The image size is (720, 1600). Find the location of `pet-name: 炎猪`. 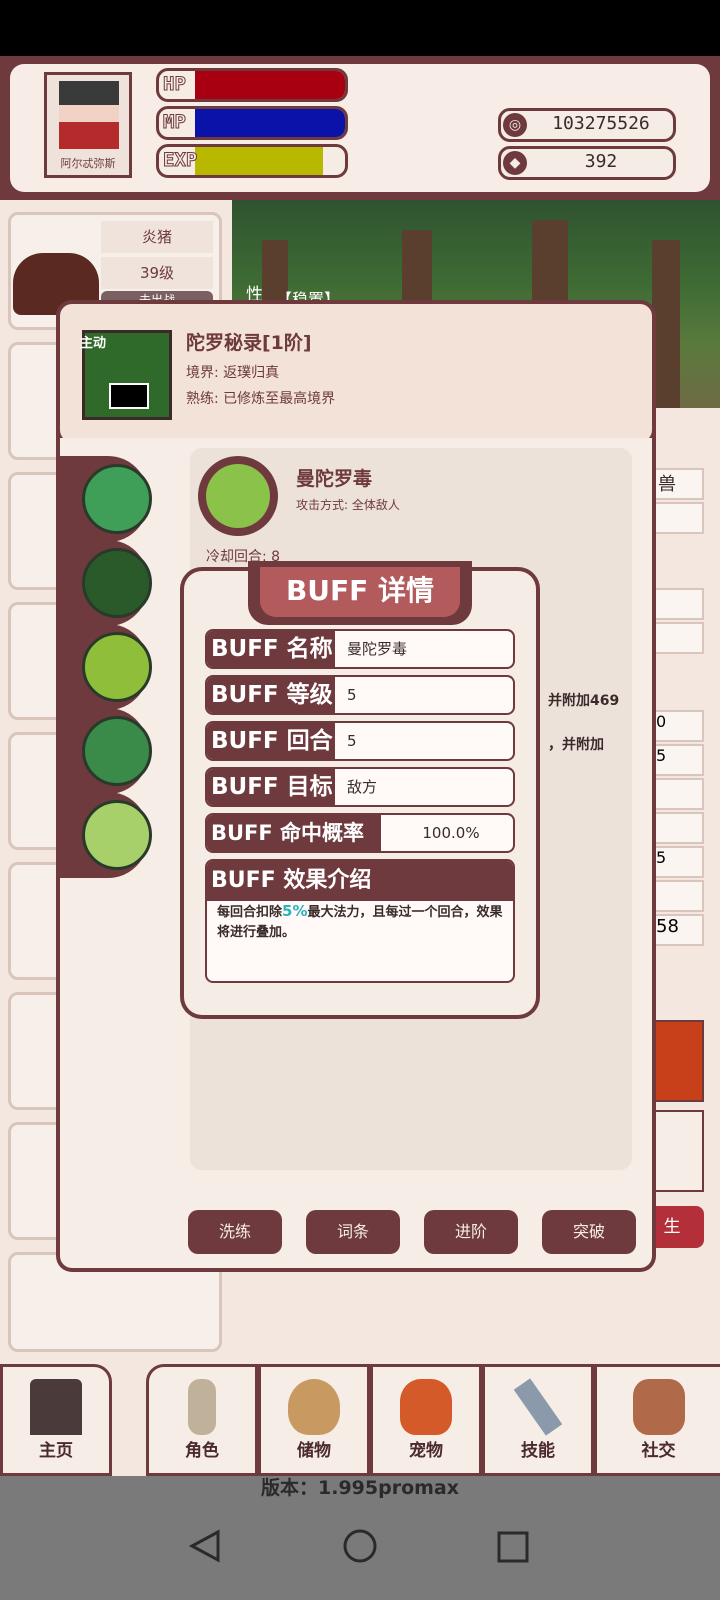

pet-name: 炎猪 is located at coordinates (157, 237).